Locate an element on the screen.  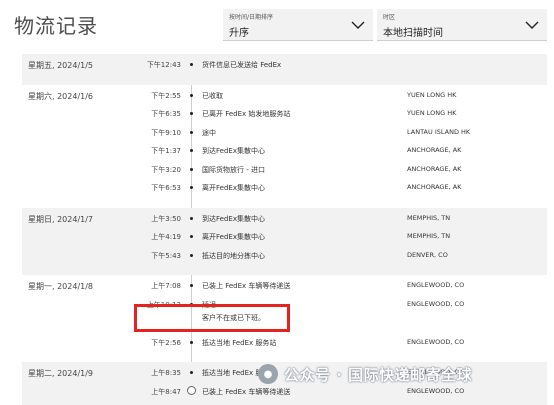
highlight-box is located at coordinates (212, 318).